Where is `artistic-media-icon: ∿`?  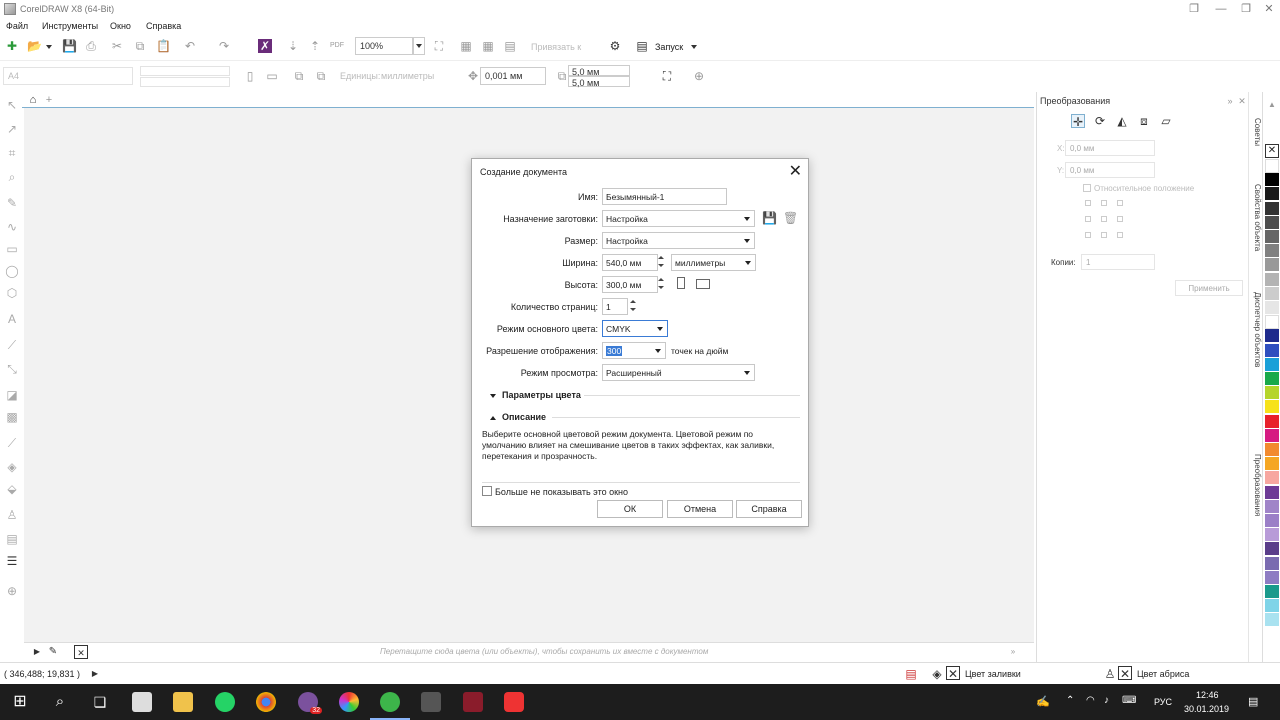
artistic-media-icon: ∿ is located at coordinates (12, 227).